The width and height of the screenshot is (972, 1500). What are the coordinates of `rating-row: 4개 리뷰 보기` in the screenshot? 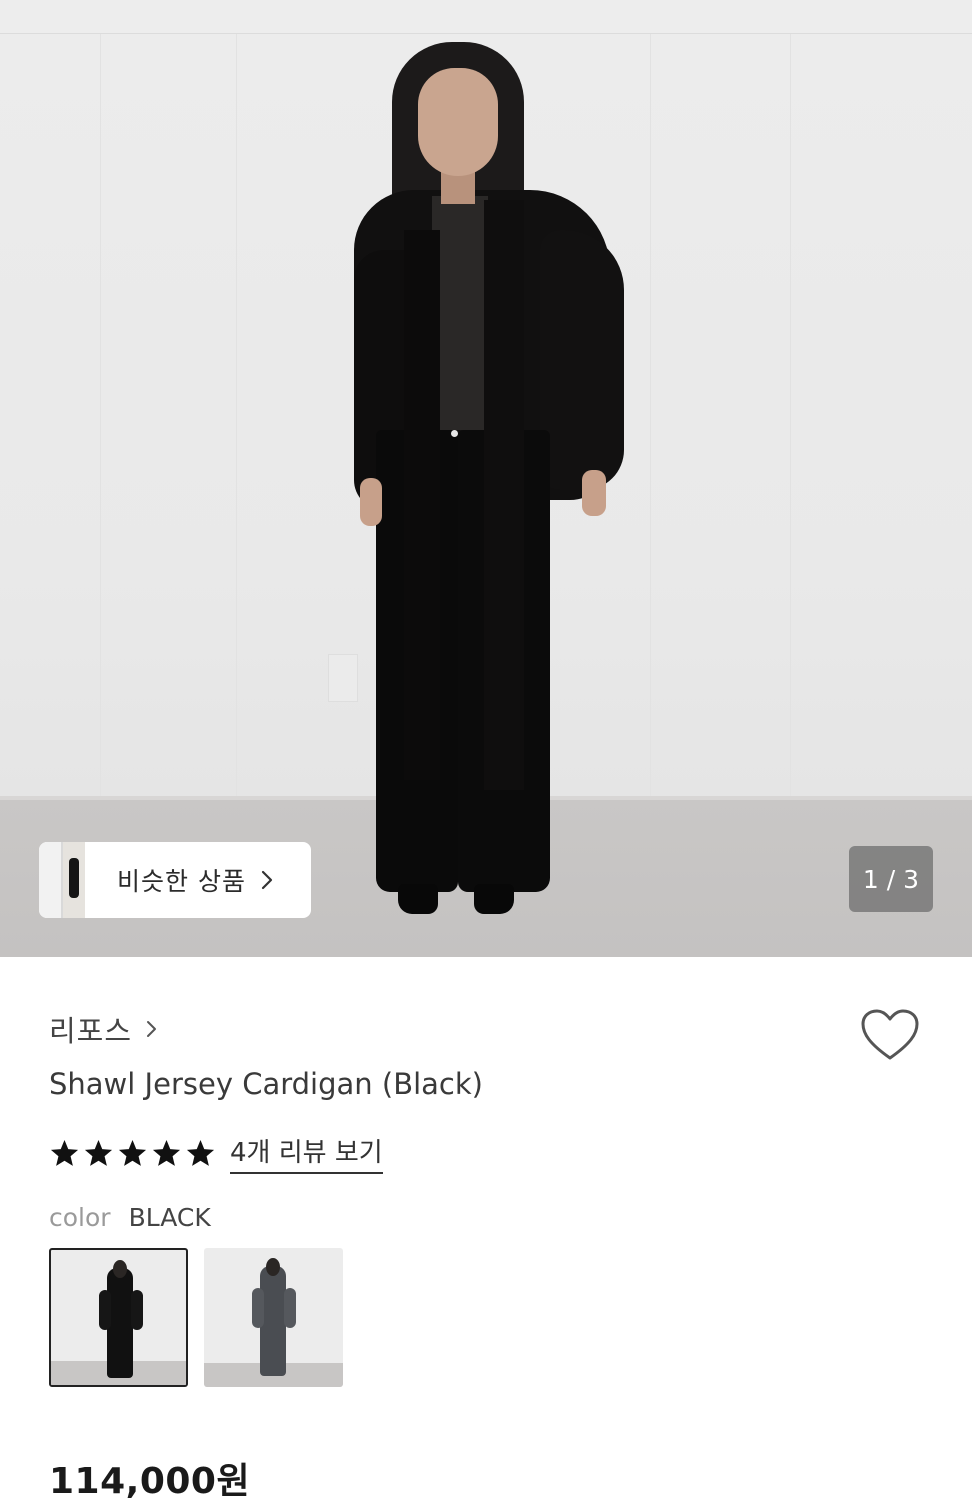 It's located at (216, 1153).